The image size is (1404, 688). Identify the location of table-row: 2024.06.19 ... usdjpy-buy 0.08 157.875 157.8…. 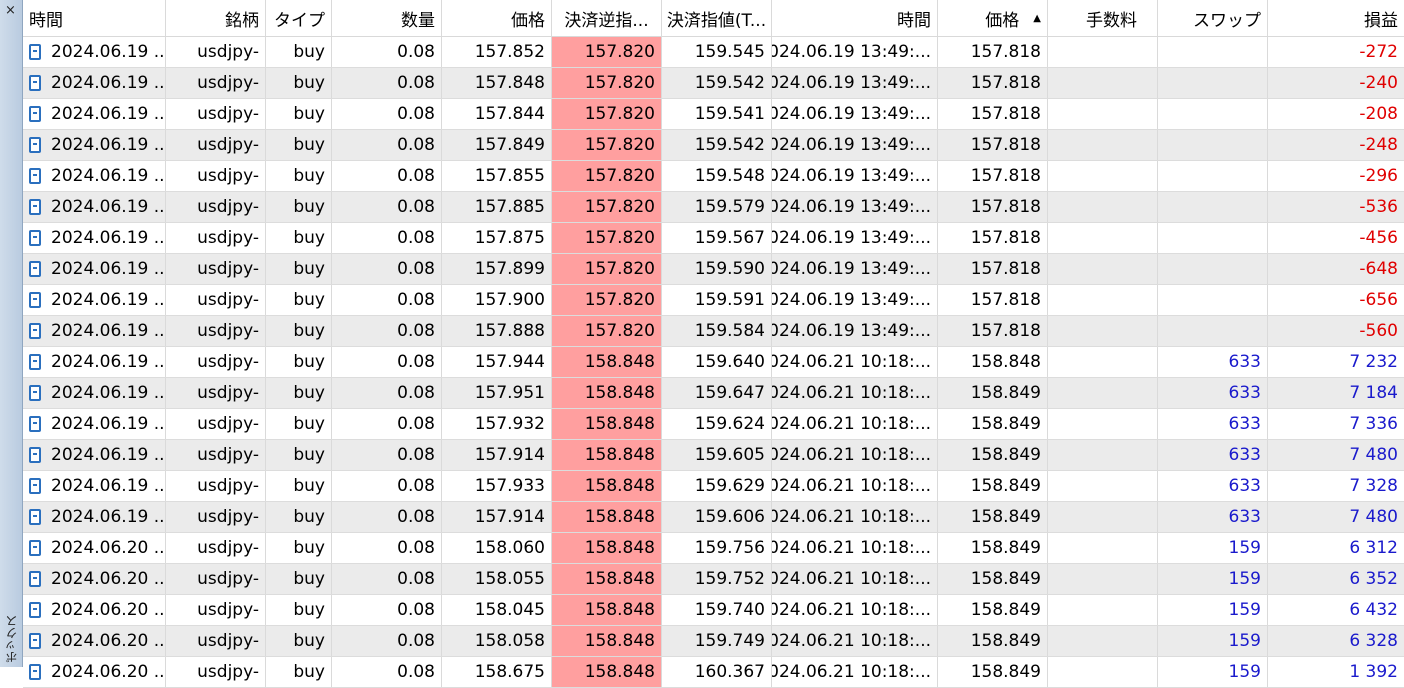
(713, 238).